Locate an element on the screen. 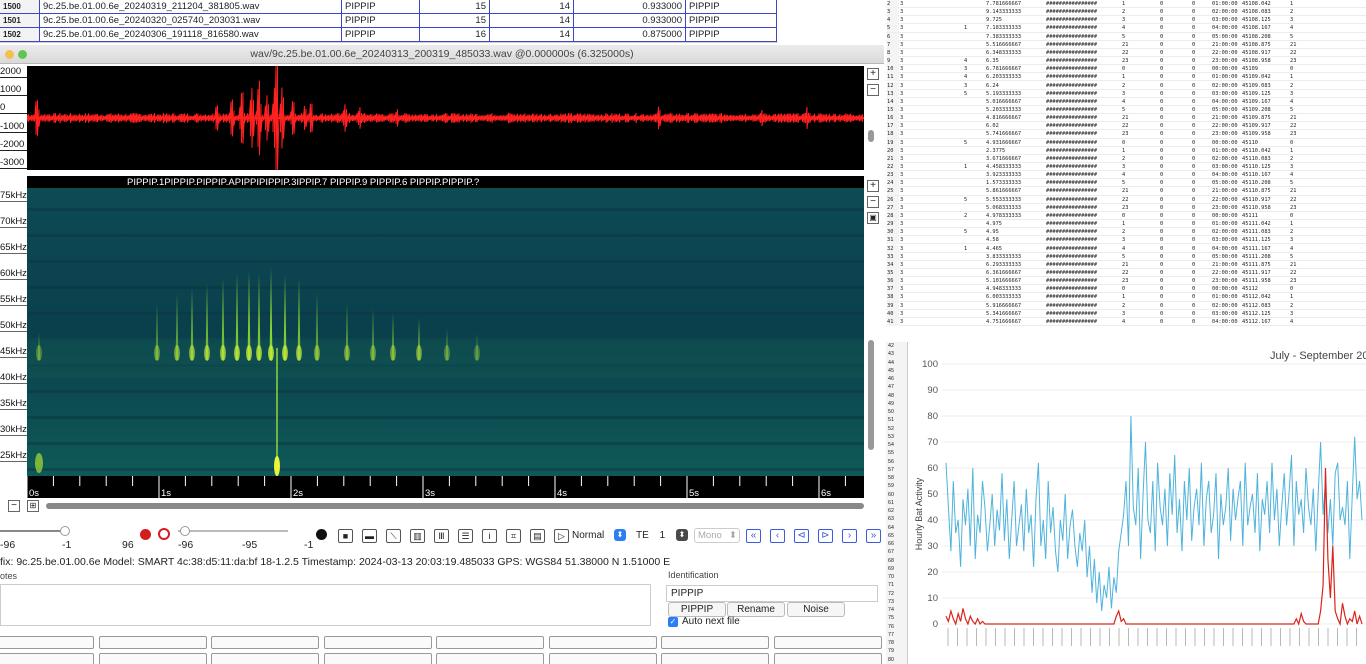  spreadsheet-cell: 45112.083 is located at coordinates (1256, 306).